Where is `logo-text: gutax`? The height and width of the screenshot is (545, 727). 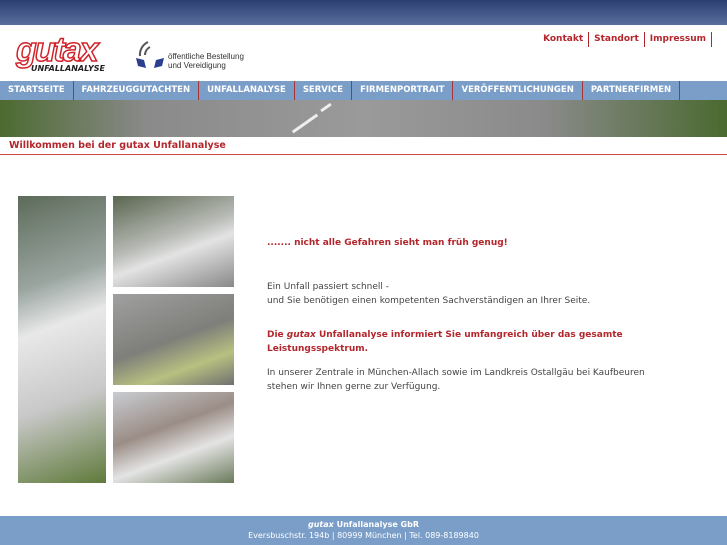 logo-text: gutax is located at coordinates (57, 50).